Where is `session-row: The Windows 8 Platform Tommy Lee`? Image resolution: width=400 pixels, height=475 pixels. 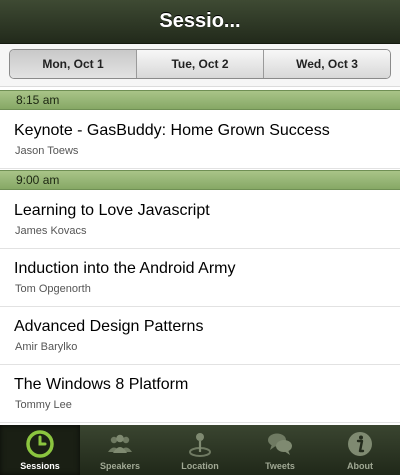 session-row: The Windows 8 Platform Tommy Lee is located at coordinates (200, 394).